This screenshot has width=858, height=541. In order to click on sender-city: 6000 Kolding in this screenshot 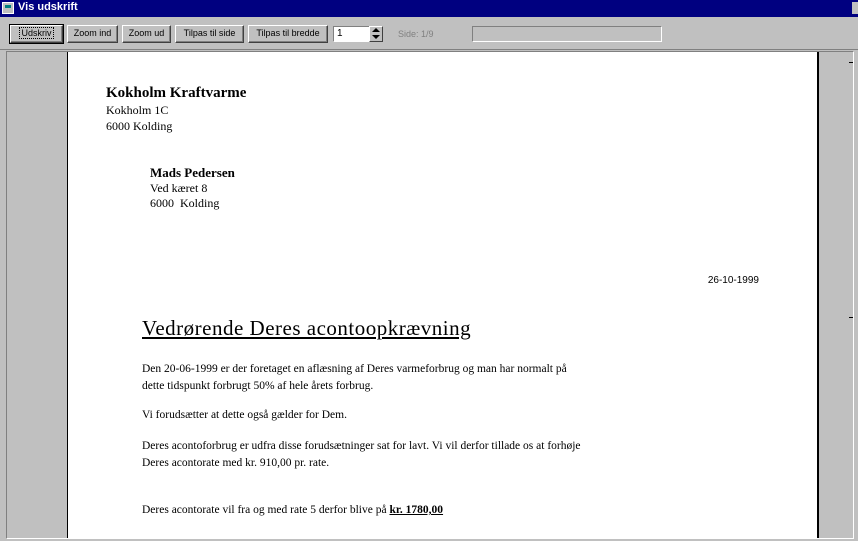, I will do `click(139, 126)`.